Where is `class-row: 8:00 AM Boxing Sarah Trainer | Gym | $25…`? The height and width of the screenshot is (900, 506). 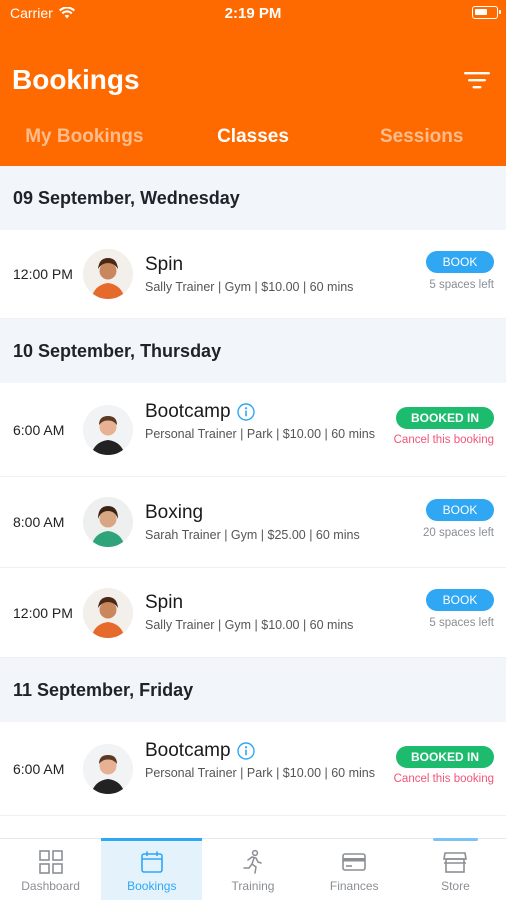
class-row: 8:00 AM Boxing Sarah Trainer | Gym | $25… is located at coordinates (253, 522).